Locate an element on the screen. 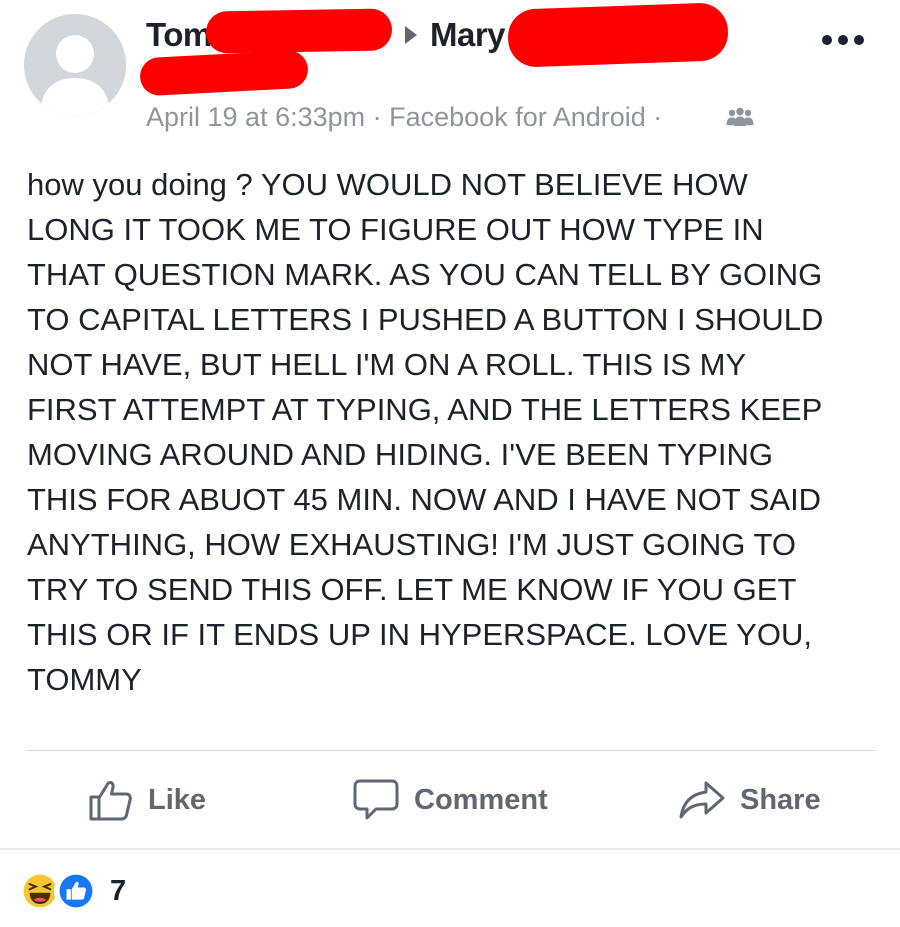  avatar is located at coordinates (75, 65).